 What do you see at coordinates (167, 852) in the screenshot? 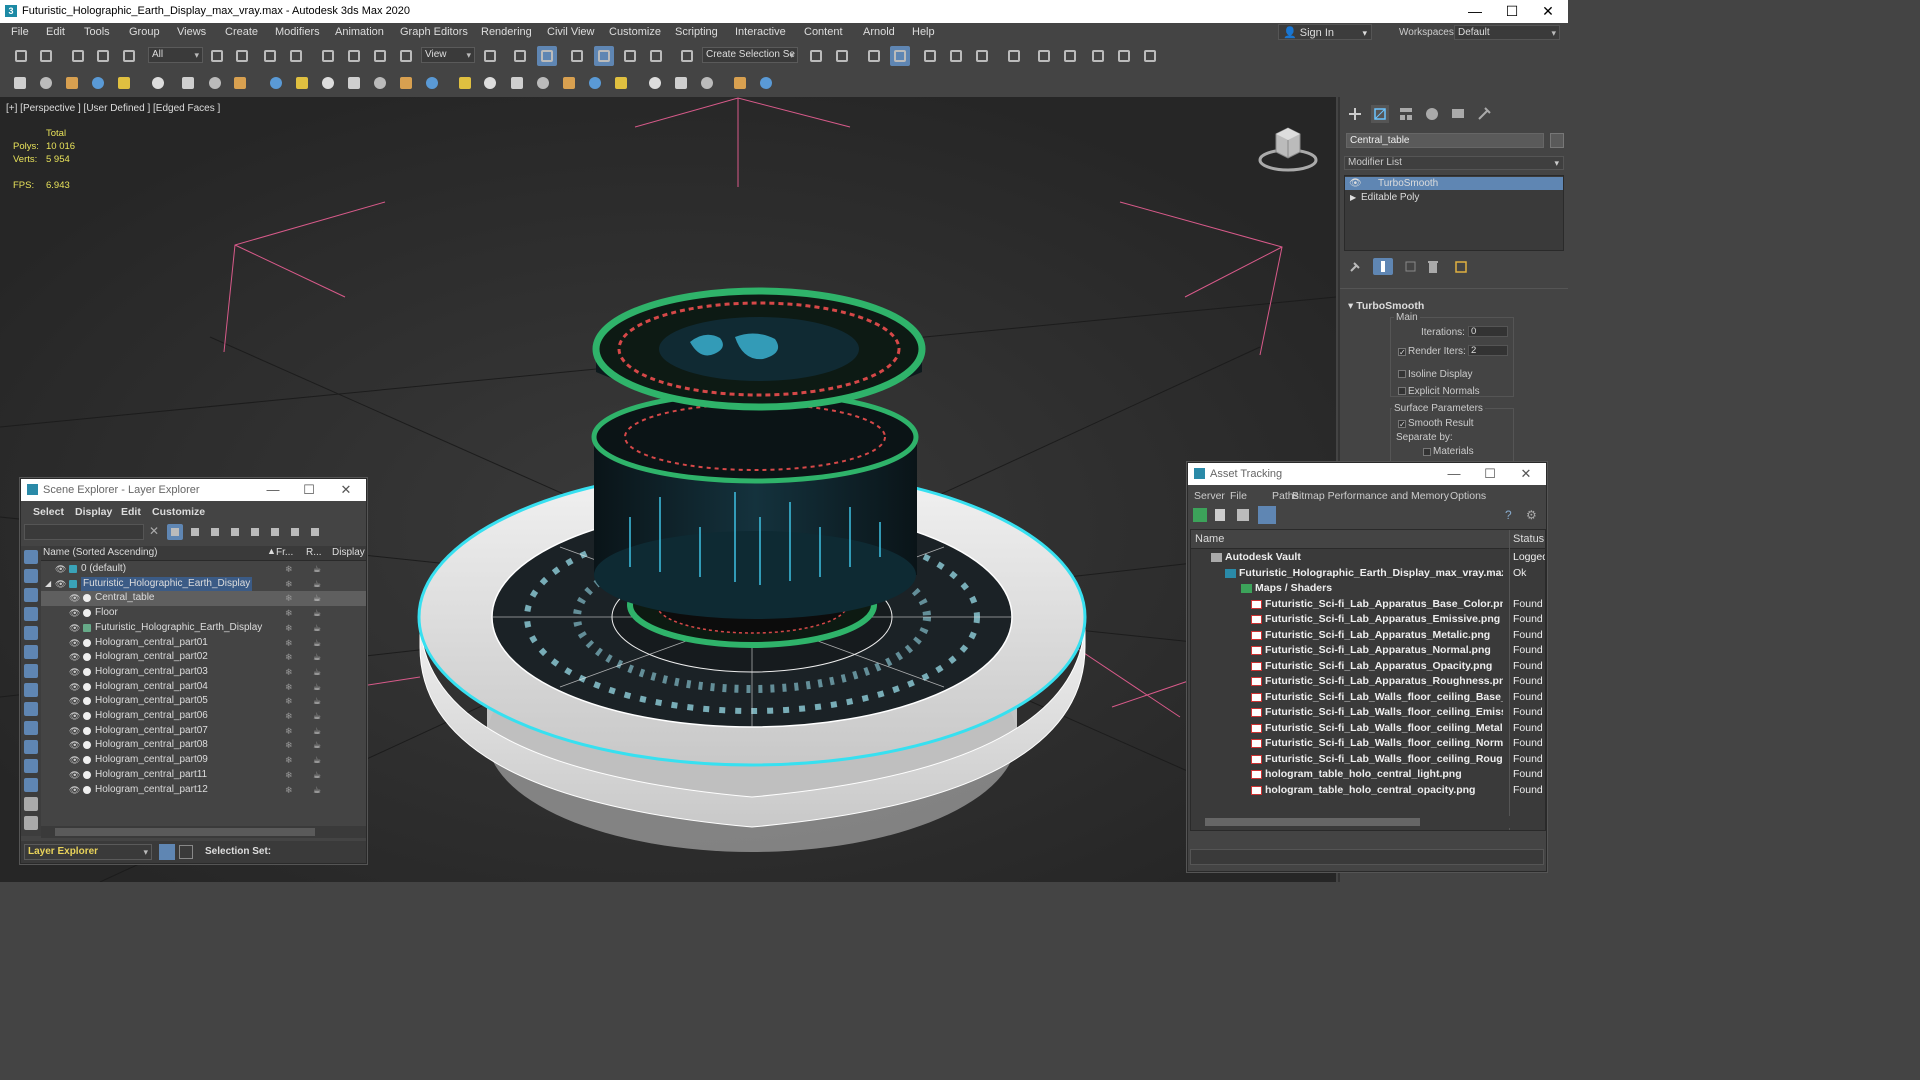
I see `layers-toggle-icon` at bounding box center [167, 852].